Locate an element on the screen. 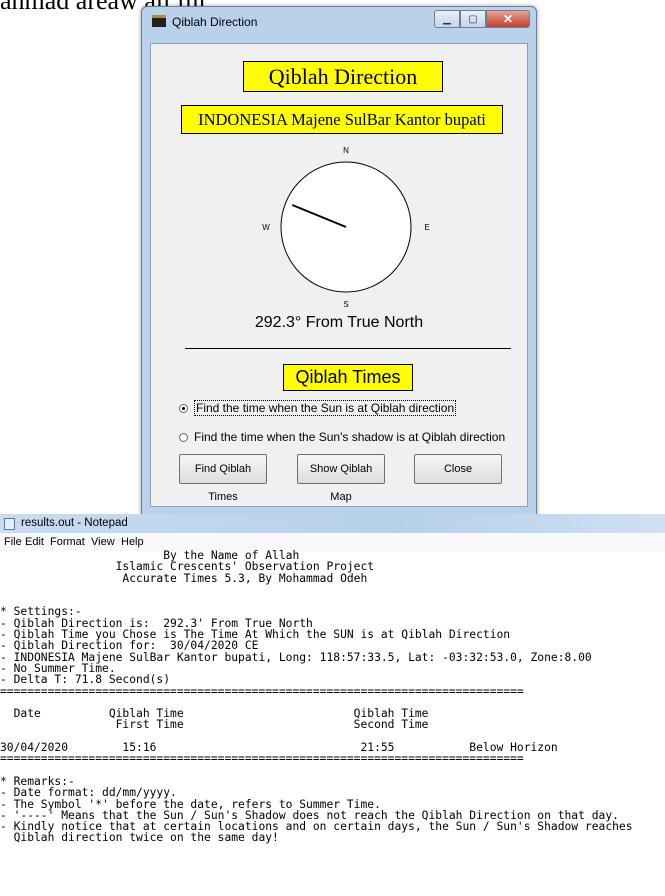 The image size is (665, 896). minimize-icon: ▁ is located at coordinates (447, 19).